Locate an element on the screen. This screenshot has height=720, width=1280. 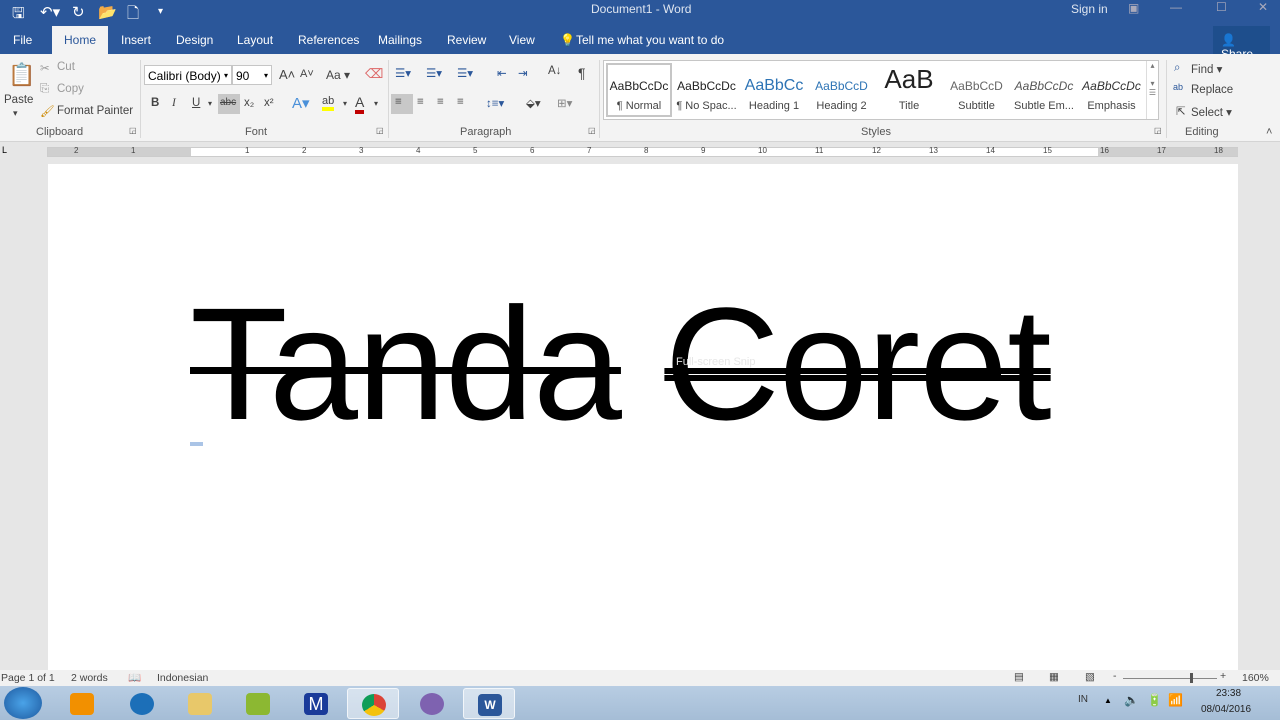
minimize-icon: — is located at coordinates (1176, 7).